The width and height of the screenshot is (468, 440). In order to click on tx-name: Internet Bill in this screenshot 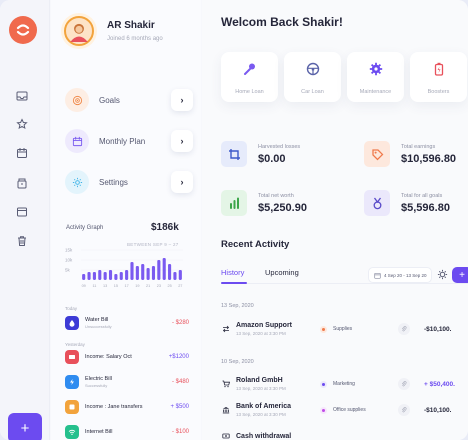, I will do `click(99, 432)`.